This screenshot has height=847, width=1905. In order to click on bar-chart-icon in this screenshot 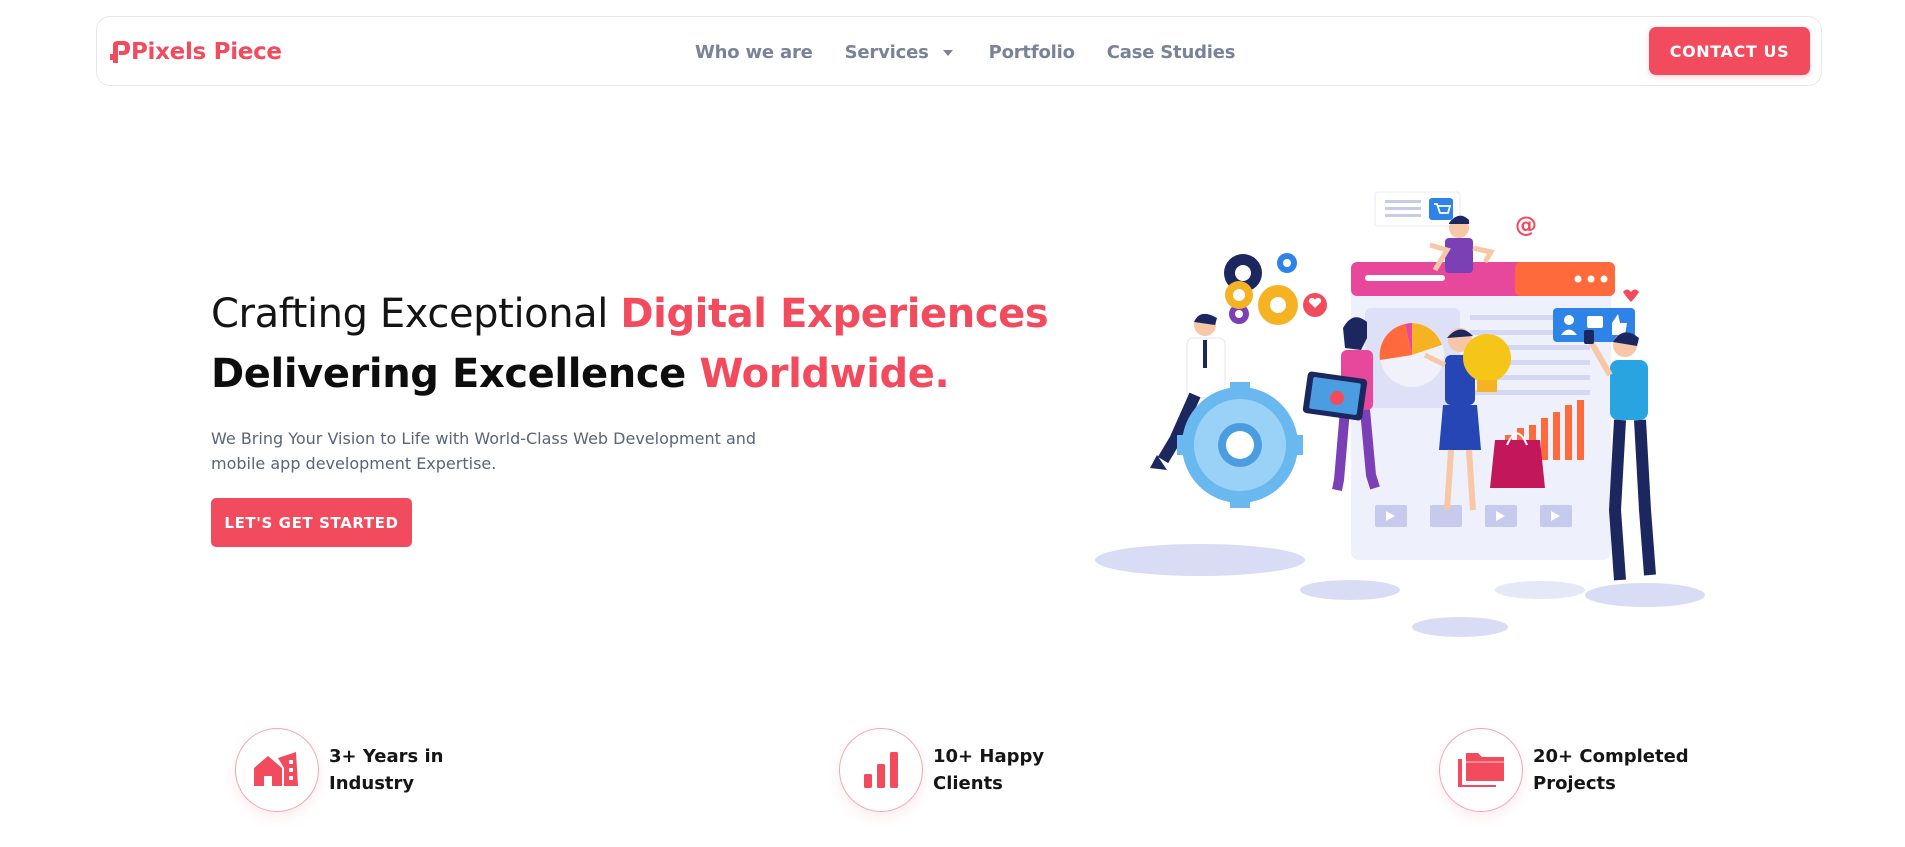, I will do `click(881, 770)`.